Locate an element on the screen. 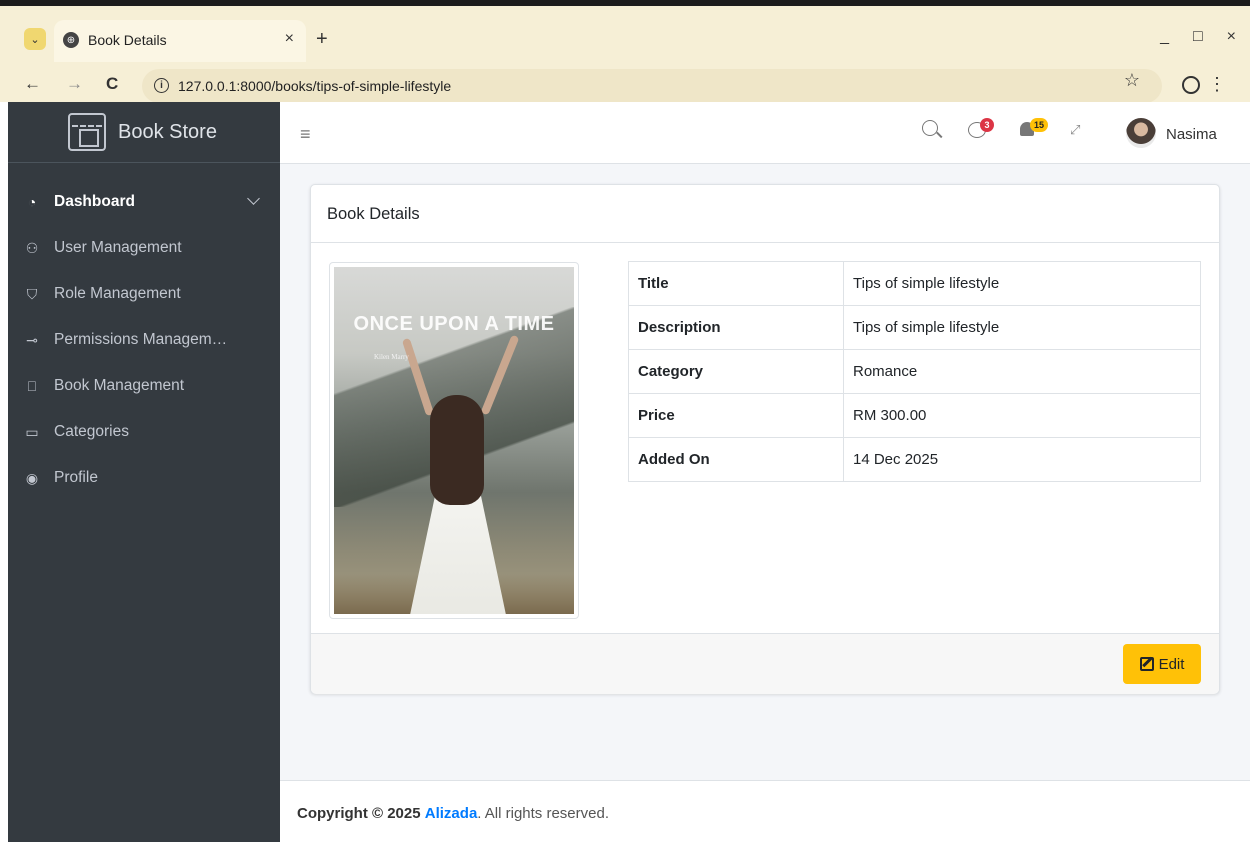 This screenshot has height=842, width=1250. minimize-button: _ is located at coordinates (1164, 37).